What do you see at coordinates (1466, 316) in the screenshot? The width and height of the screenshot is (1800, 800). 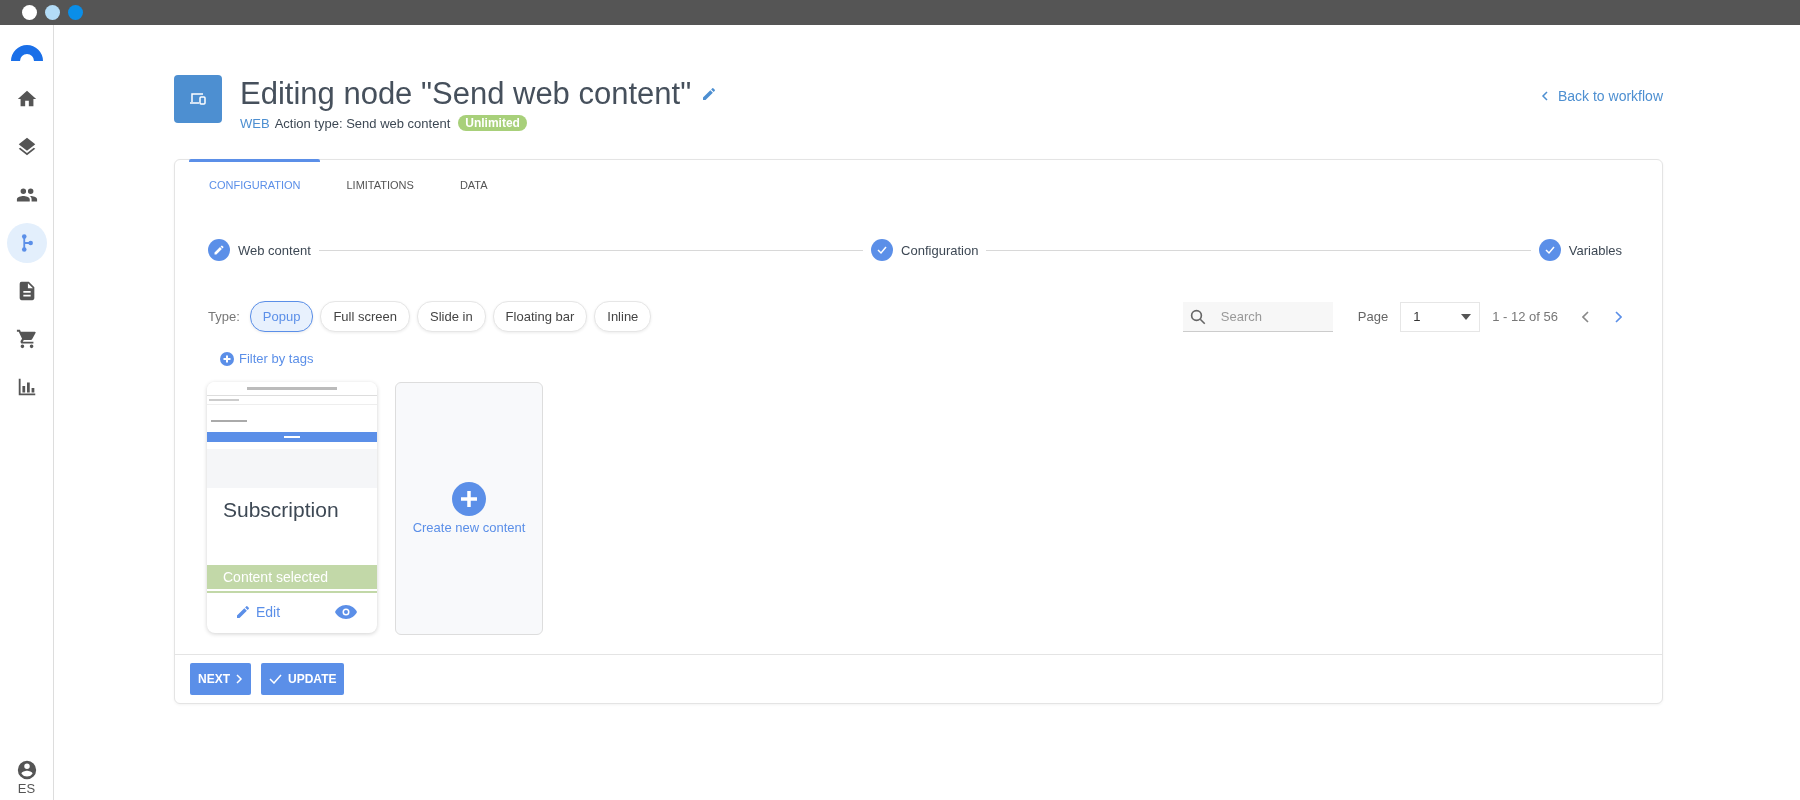 I see `dropdown-caret-icon` at bounding box center [1466, 316].